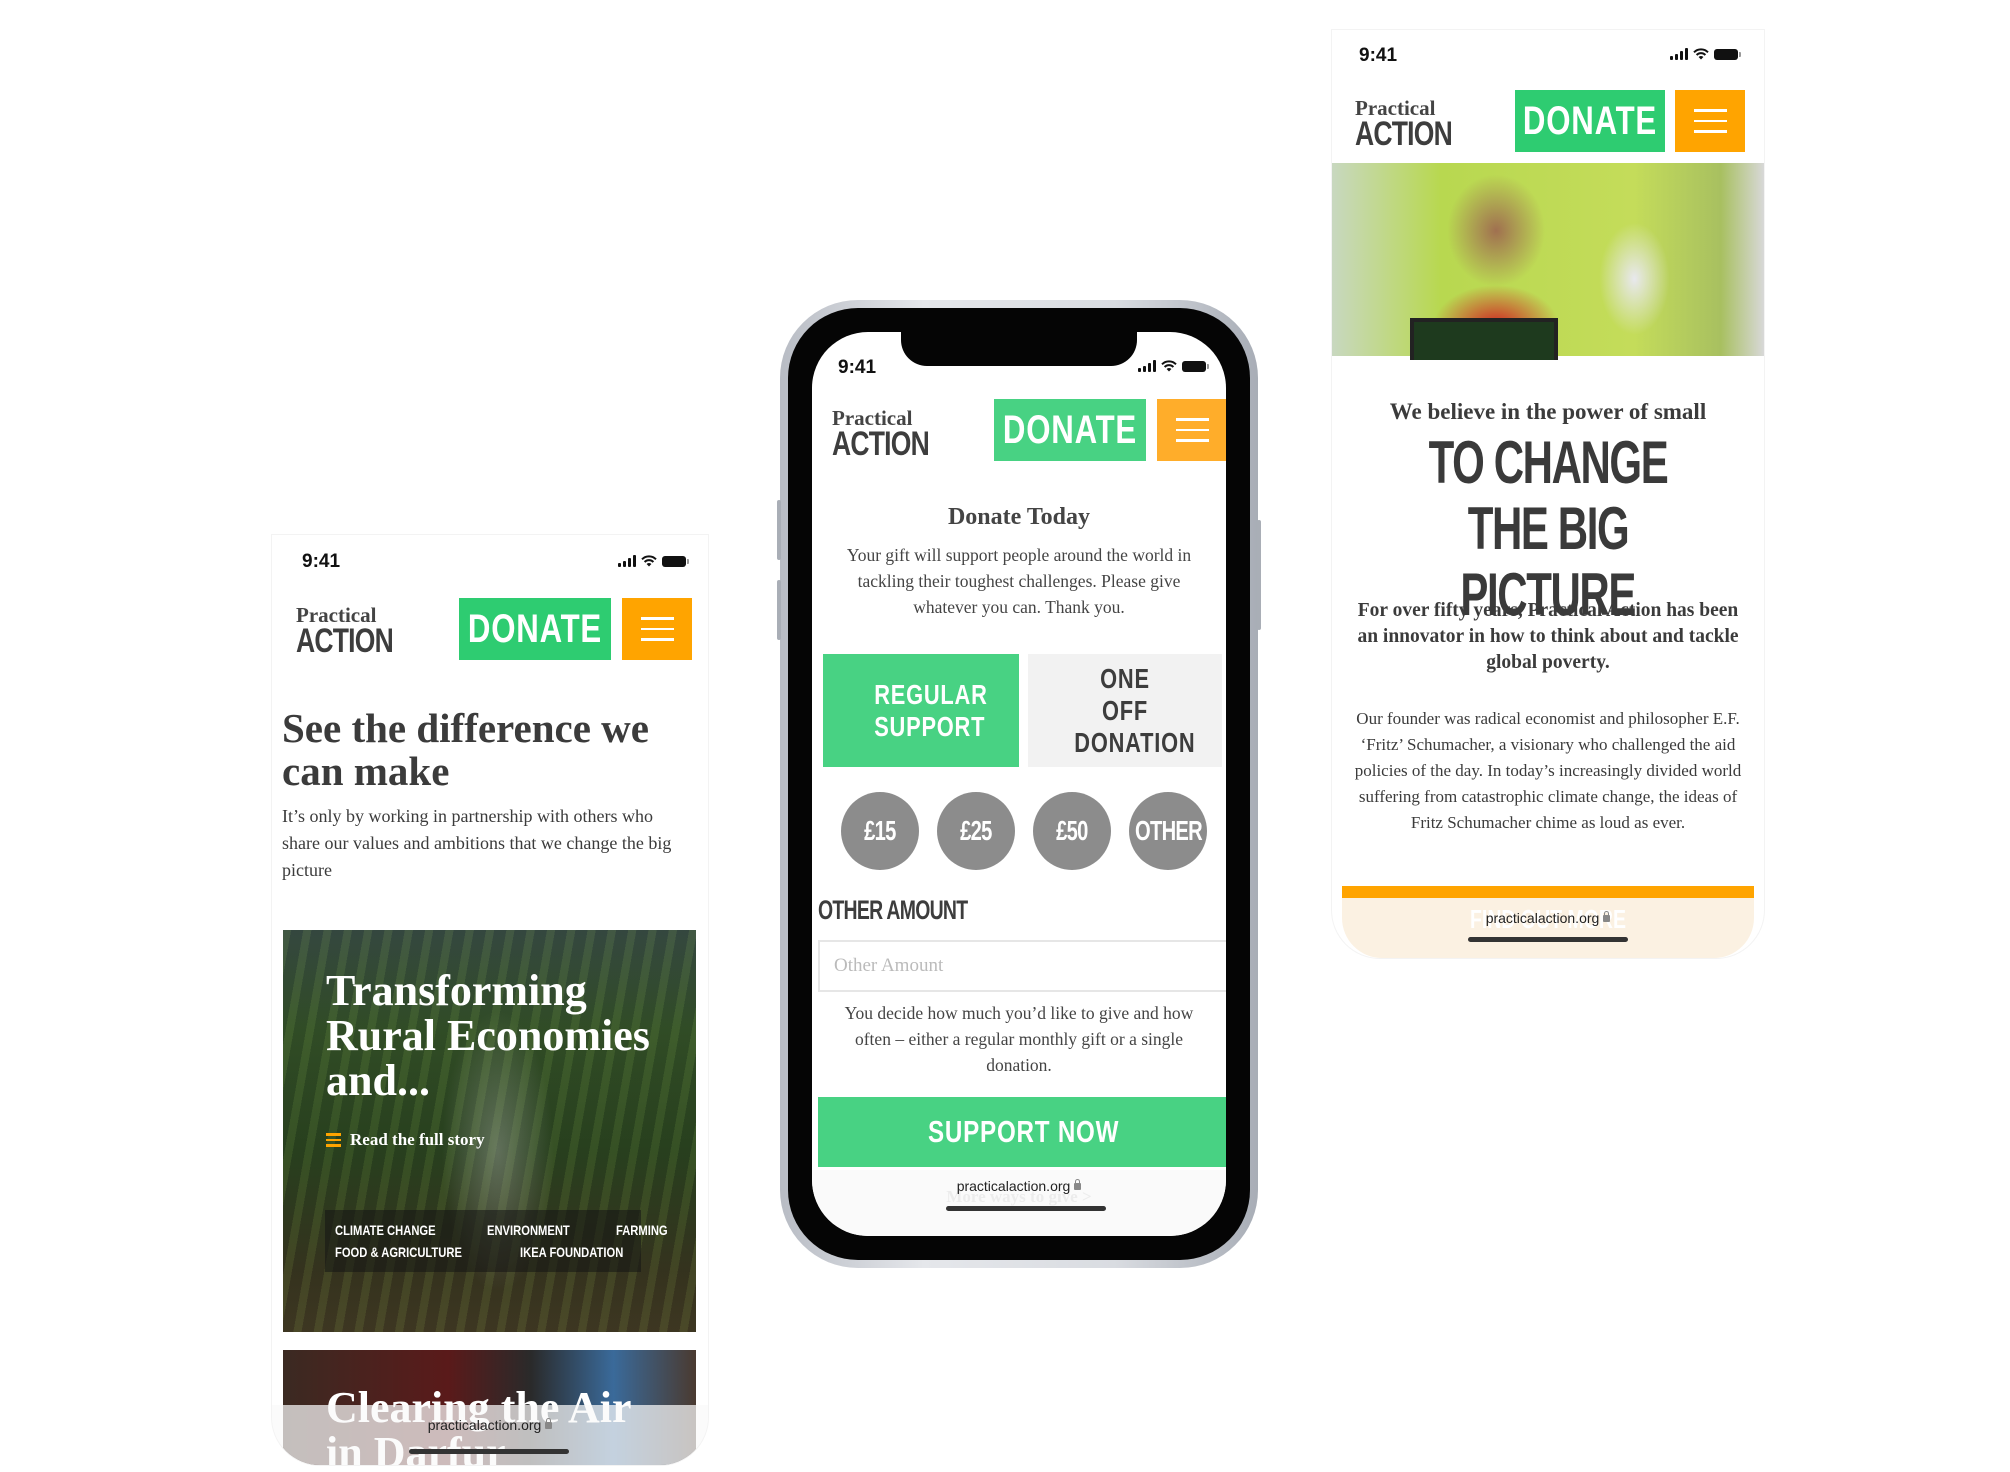 The height and width of the screenshot is (1472, 2010). What do you see at coordinates (465, 749) in the screenshot?
I see `page-headline: See the difference we can make` at bounding box center [465, 749].